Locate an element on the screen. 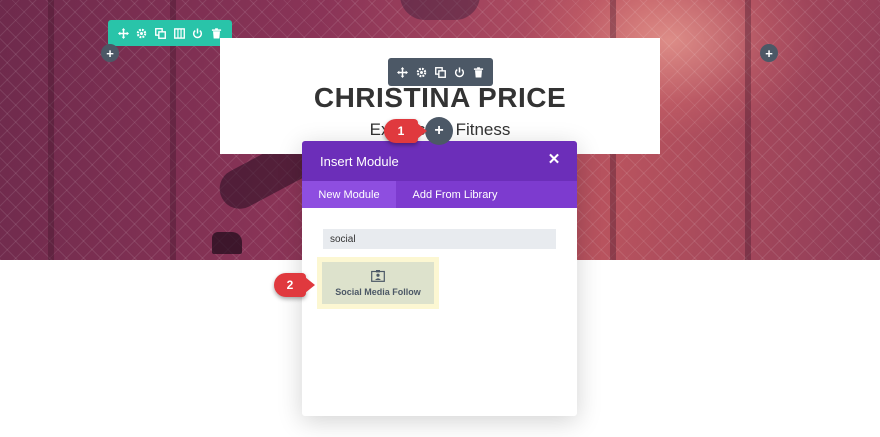 The image size is (880, 437). step-callout-2: 2 is located at coordinates (294, 285).